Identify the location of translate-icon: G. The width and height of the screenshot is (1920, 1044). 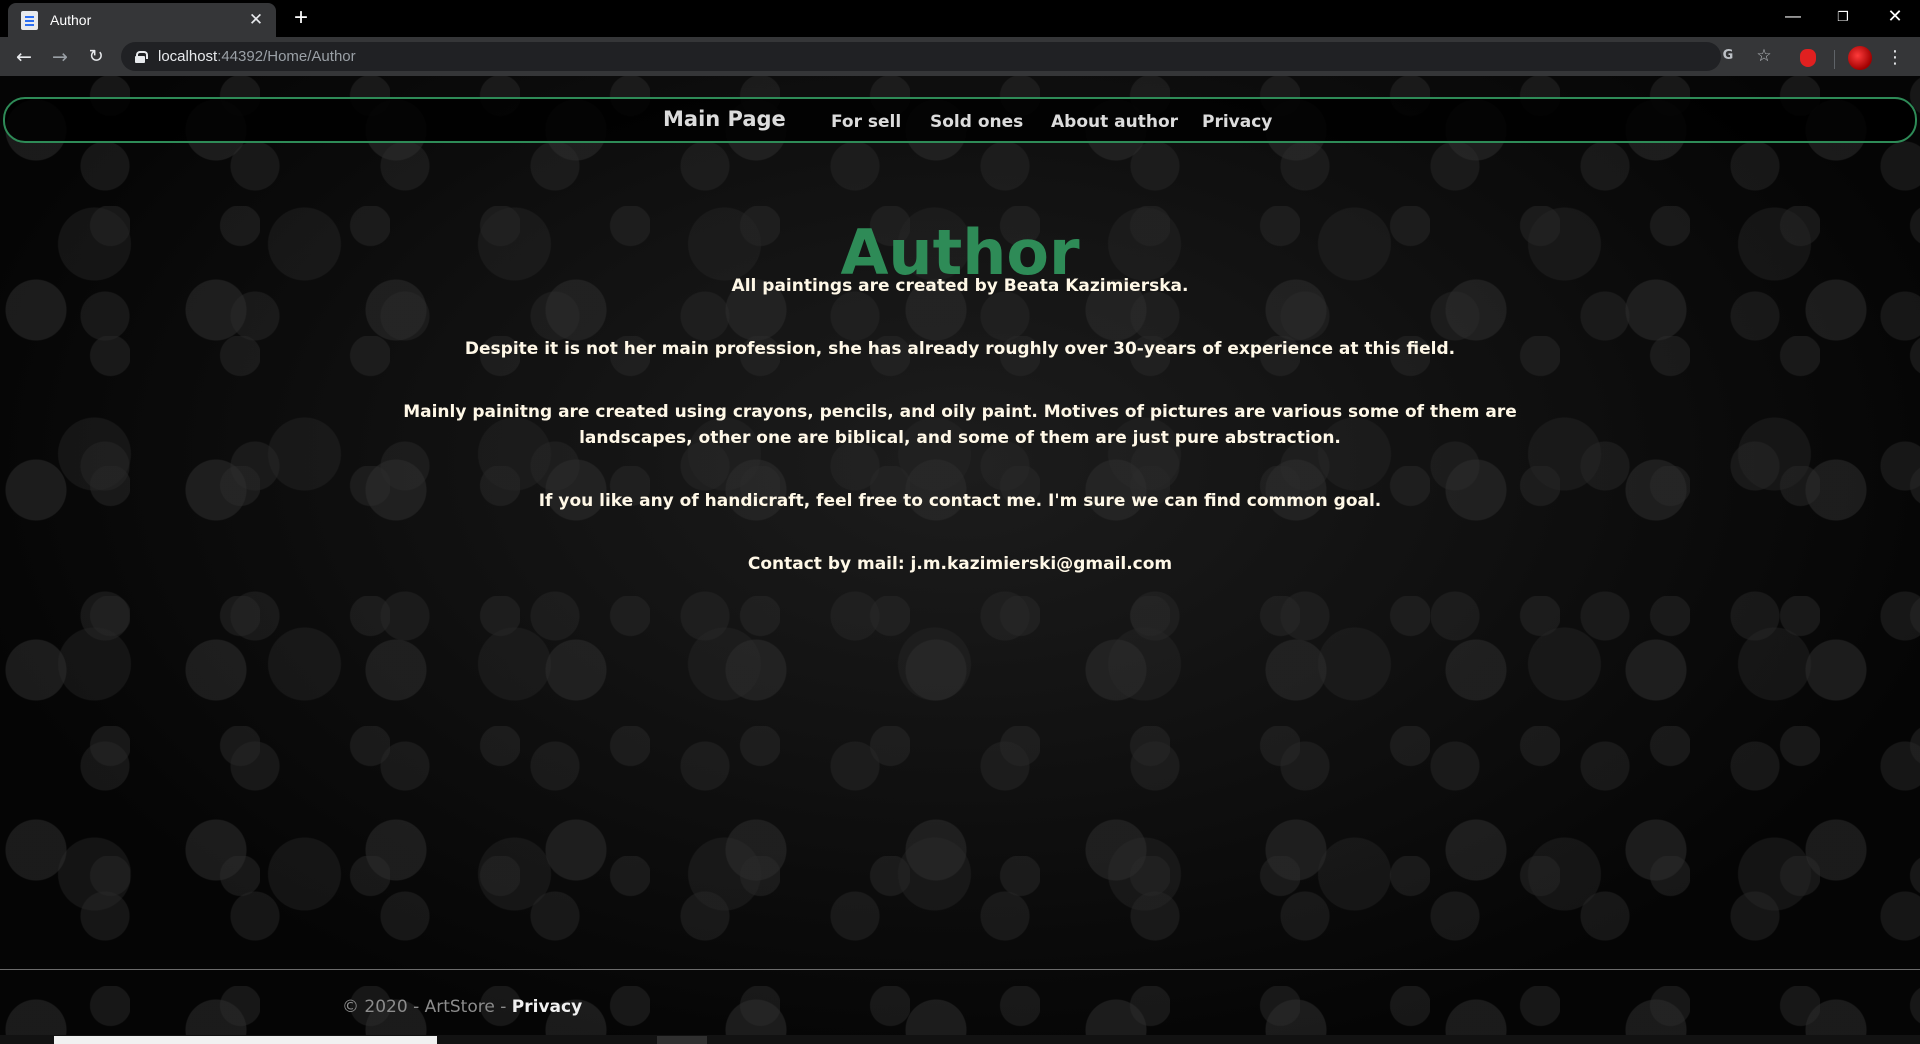
(1728, 56).